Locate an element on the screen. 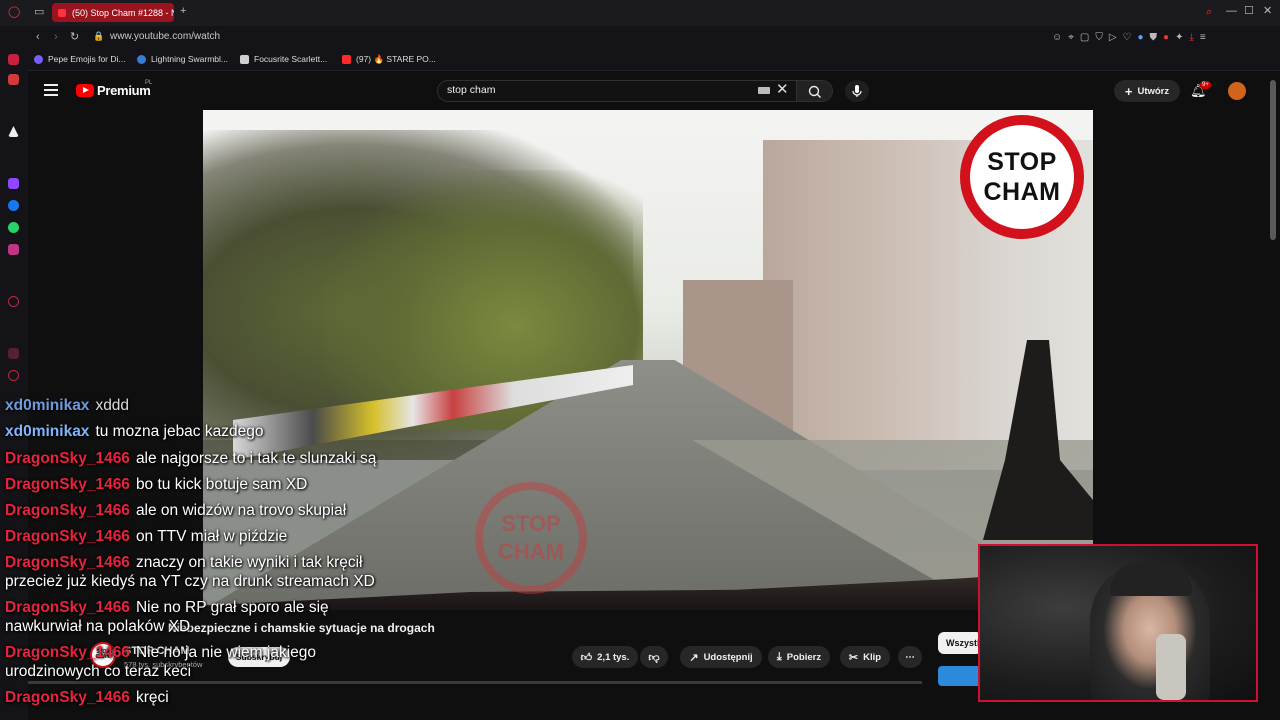  share-button: ↗ Udostępnij is located at coordinates (721, 657).